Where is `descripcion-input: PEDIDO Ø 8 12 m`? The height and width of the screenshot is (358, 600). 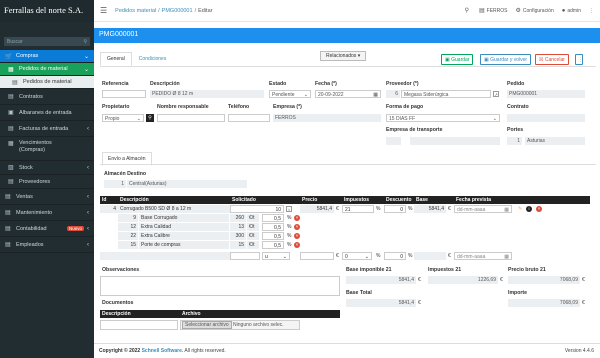
descripcion-input: PEDIDO Ø 8 12 m is located at coordinates (207, 94).